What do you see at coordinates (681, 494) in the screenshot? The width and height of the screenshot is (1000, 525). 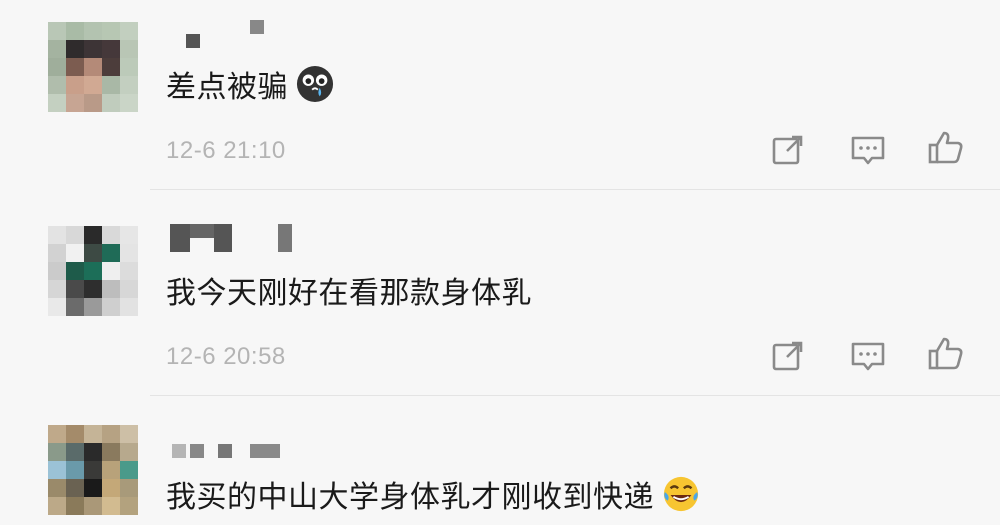 I see `laughing-tears-emoji` at bounding box center [681, 494].